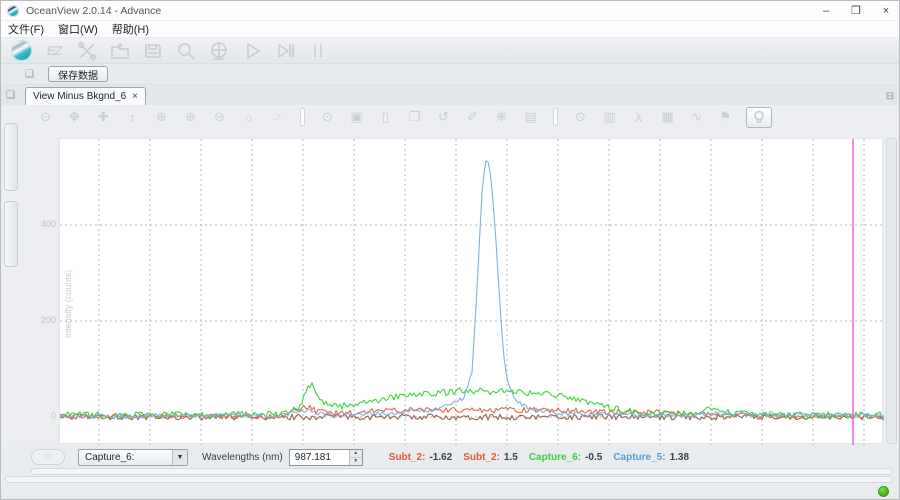 The width and height of the screenshot is (900, 500). I want to click on menu-help: 帮助(H), so click(130, 29).